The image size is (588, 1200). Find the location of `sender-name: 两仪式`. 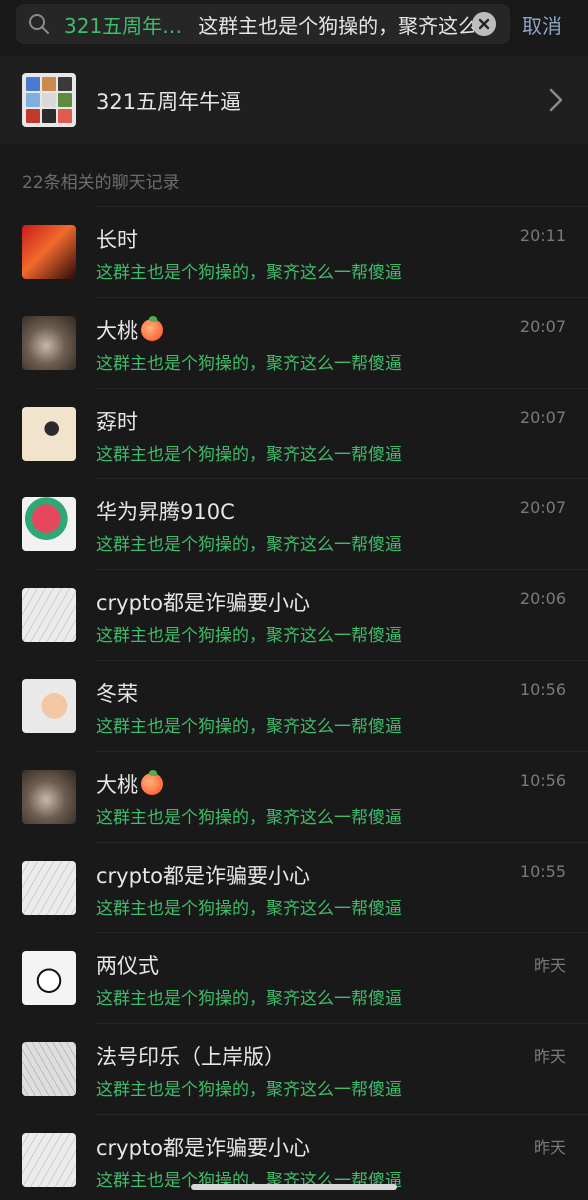

sender-name: 两仪式 is located at coordinates (127, 966).